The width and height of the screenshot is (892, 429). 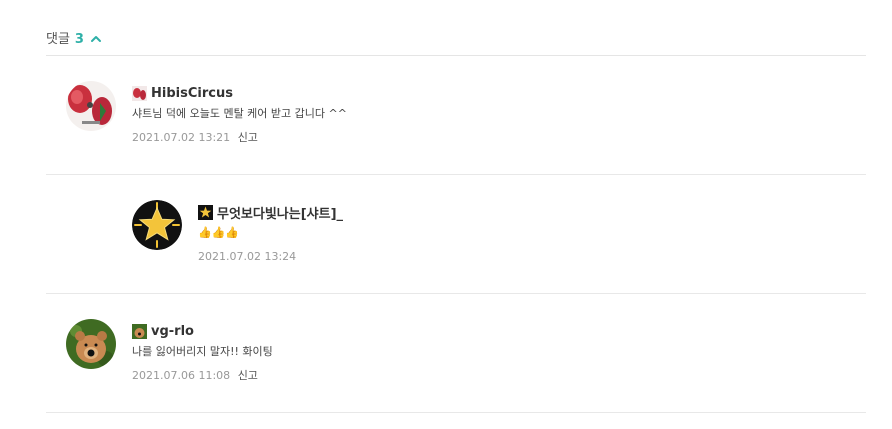 What do you see at coordinates (172, 331) in the screenshot?
I see `author-name: vg-rlo` at bounding box center [172, 331].